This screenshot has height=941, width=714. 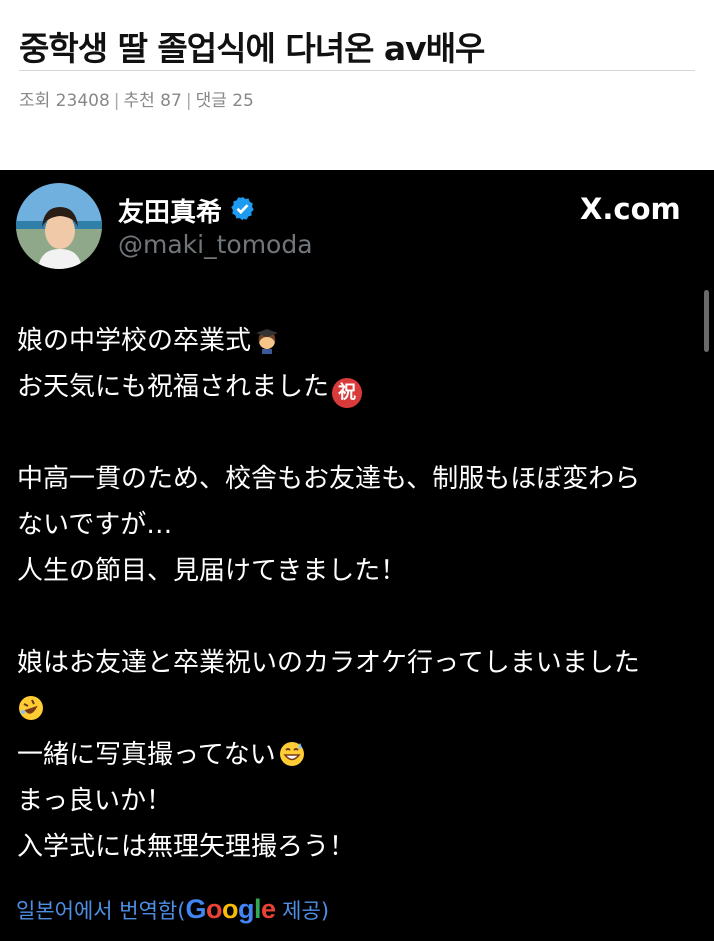 What do you see at coordinates (362, 341) in the screenshot?
I see `tweet-line: 娘の中学校の卒業式` at bounding box center [362, 341].